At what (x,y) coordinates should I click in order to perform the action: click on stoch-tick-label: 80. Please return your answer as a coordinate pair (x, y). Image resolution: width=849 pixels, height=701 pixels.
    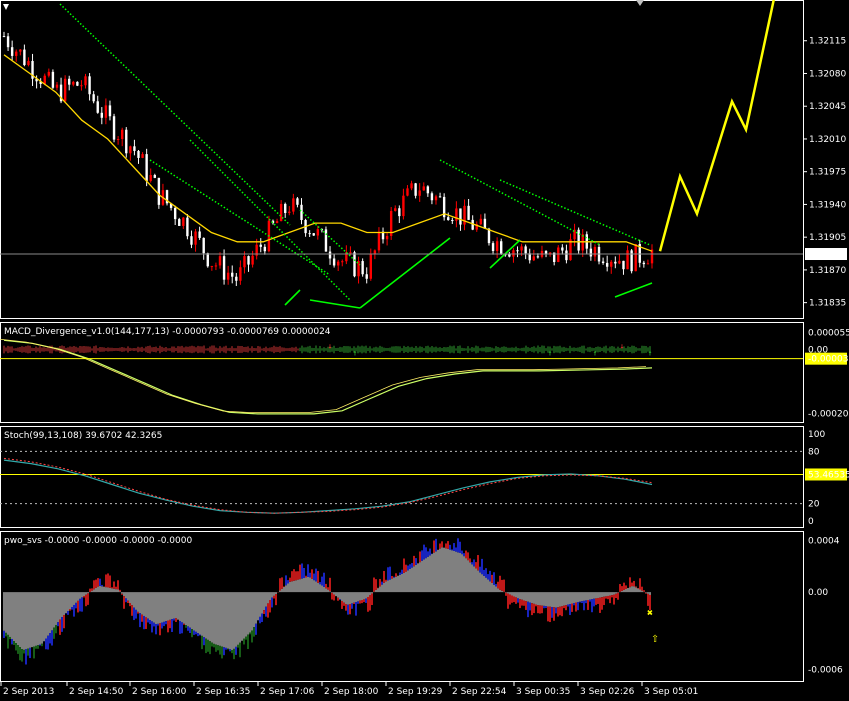
    Looking at the image, I should click on (814, 452).